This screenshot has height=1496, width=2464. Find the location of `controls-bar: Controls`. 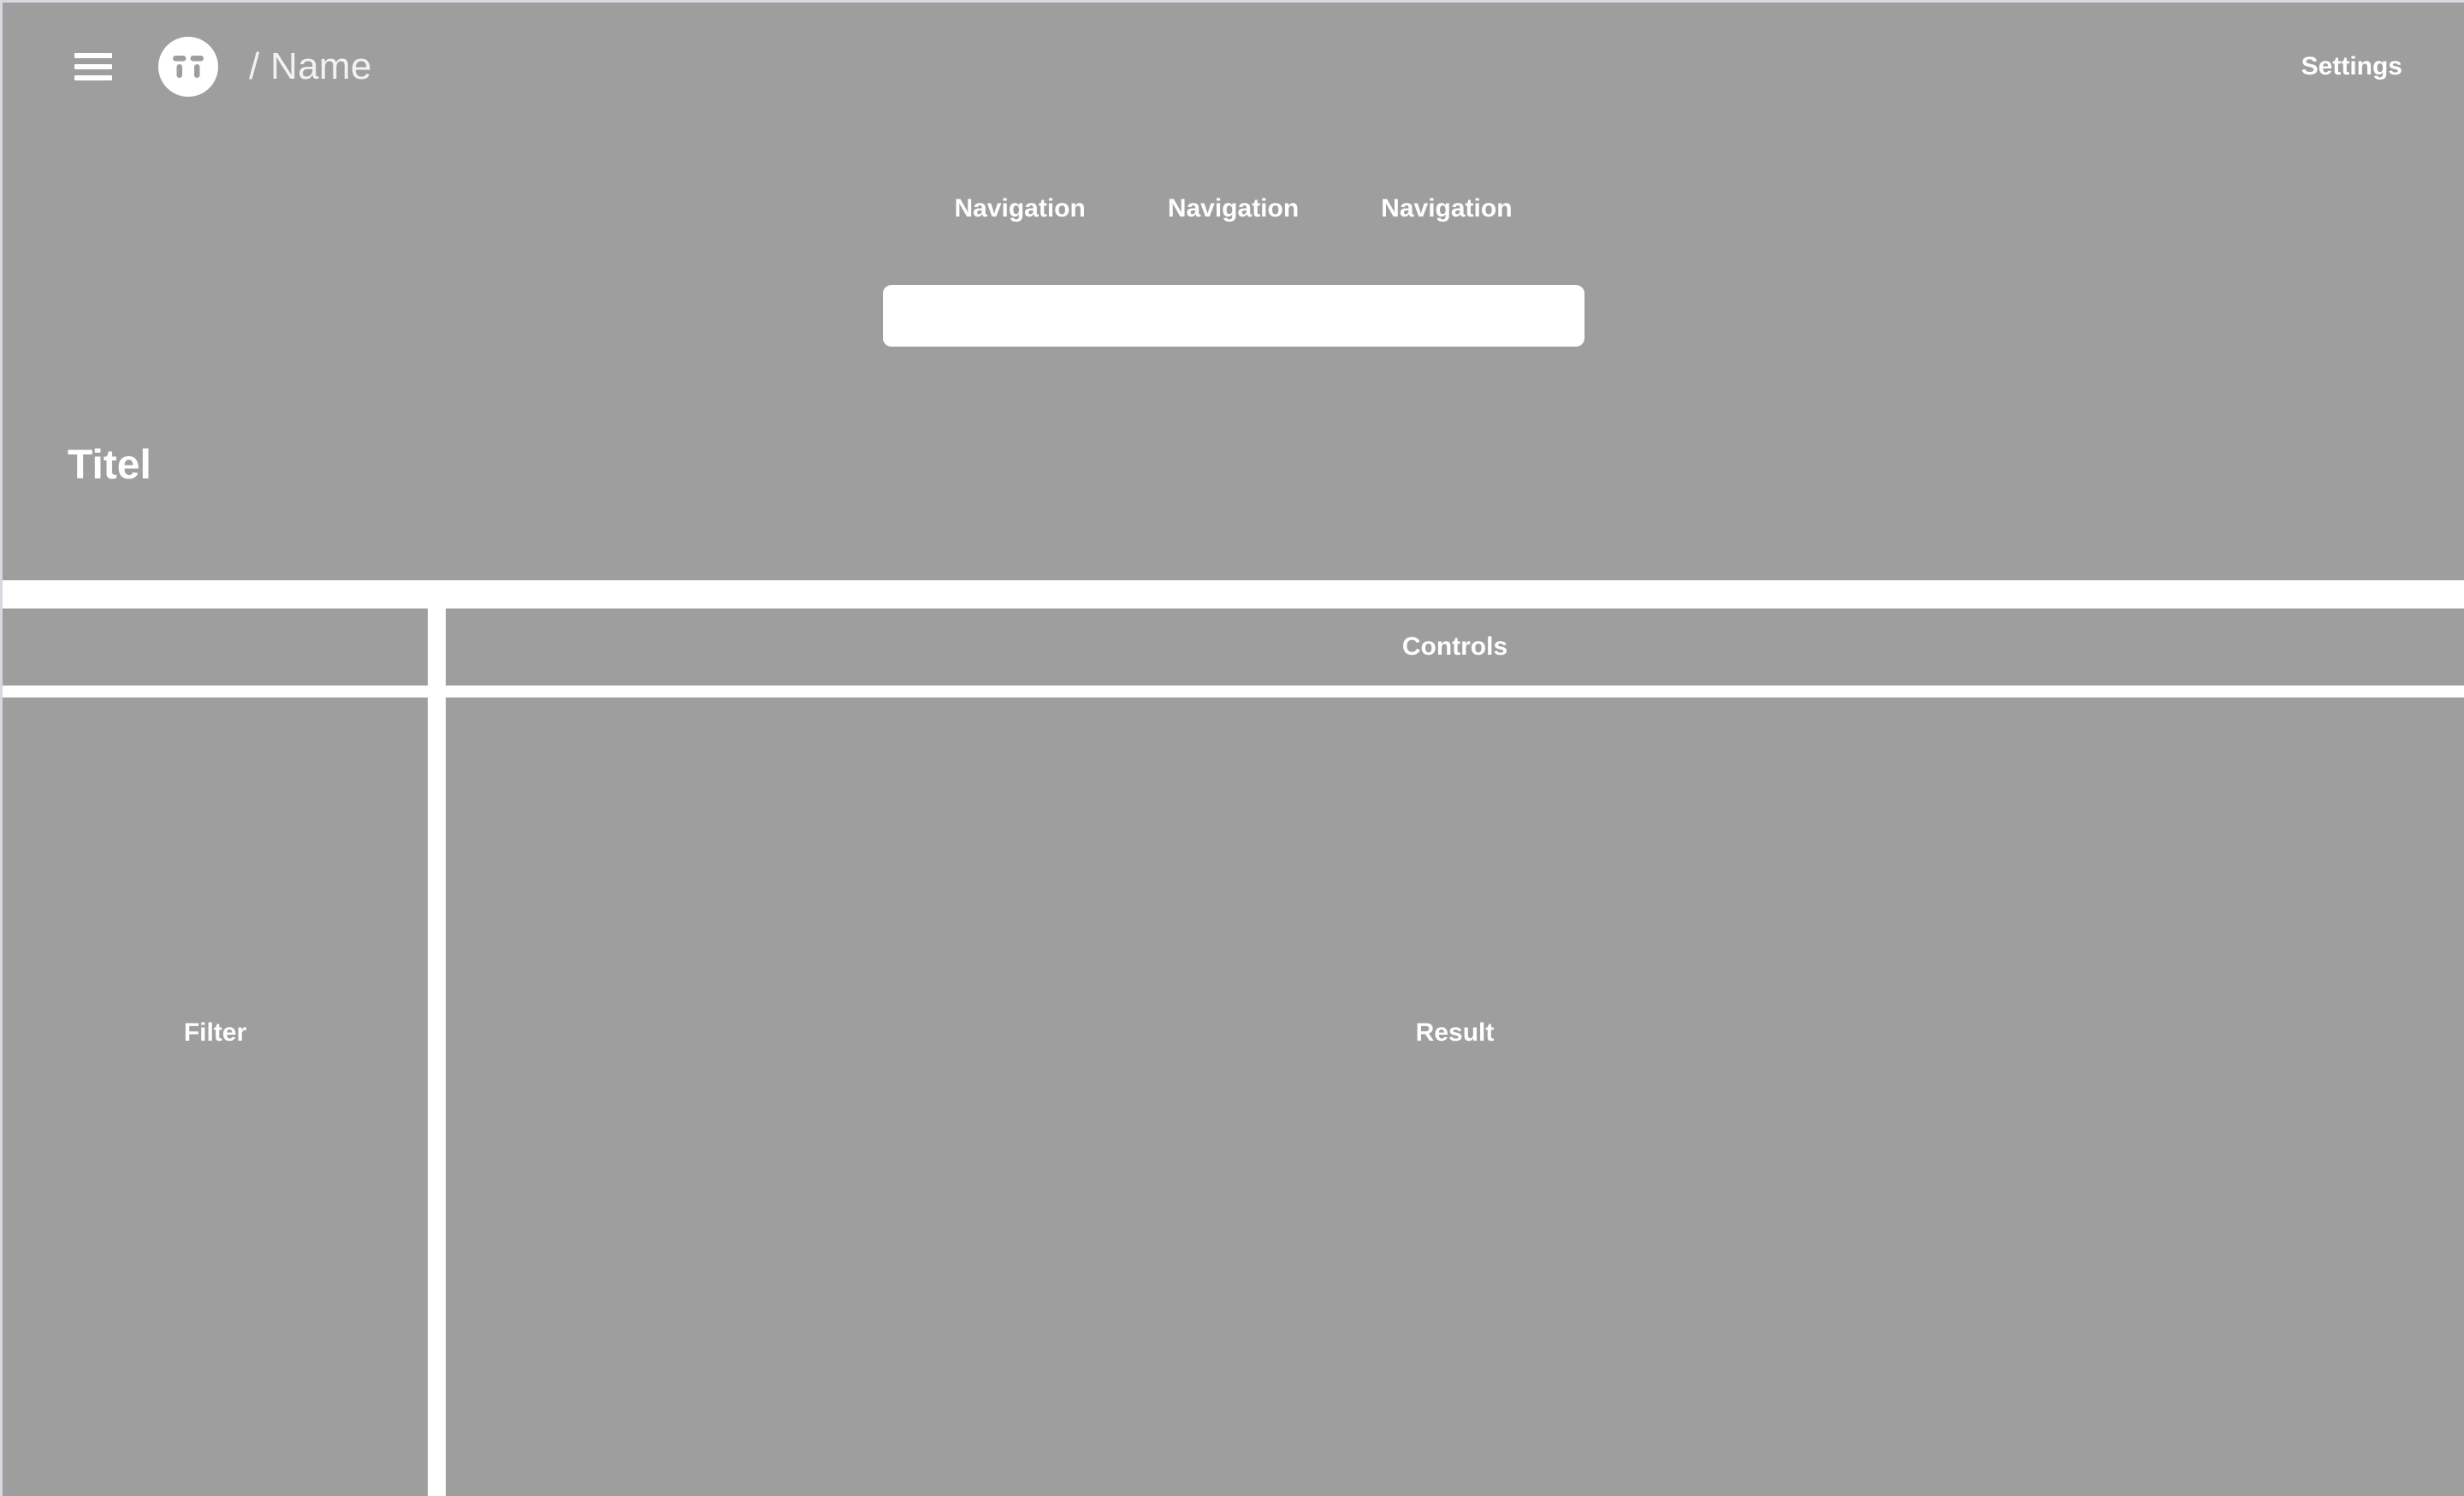

controls-bar: Controls is located at coordinates (1455, 647).